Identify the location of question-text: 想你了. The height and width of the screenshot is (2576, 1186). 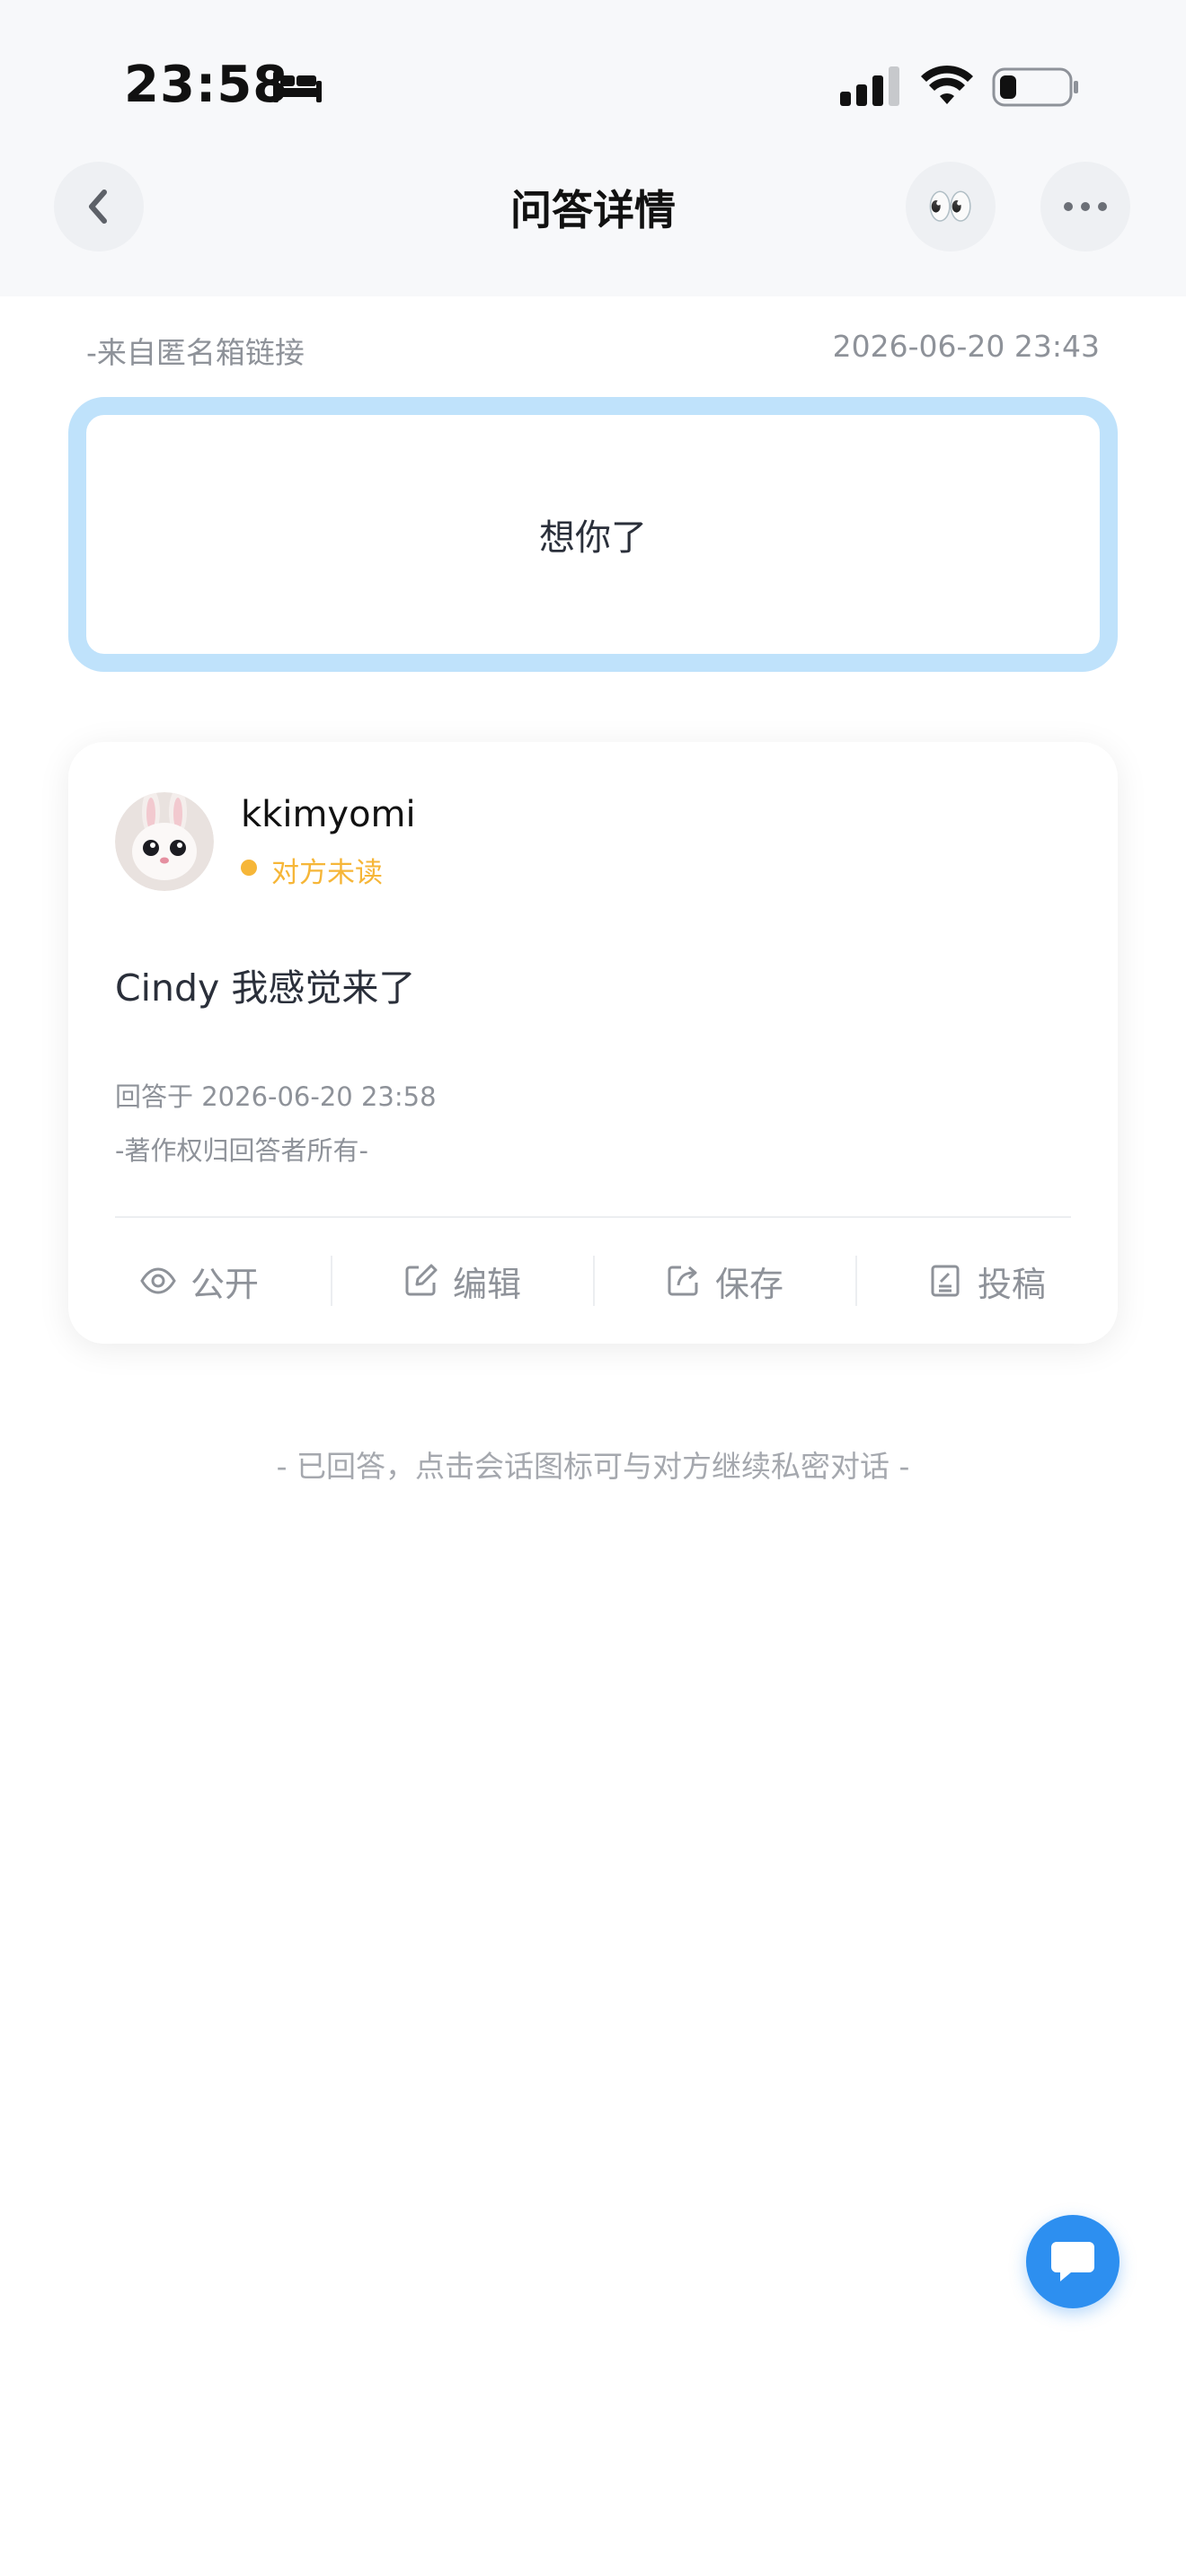
(593, 538).